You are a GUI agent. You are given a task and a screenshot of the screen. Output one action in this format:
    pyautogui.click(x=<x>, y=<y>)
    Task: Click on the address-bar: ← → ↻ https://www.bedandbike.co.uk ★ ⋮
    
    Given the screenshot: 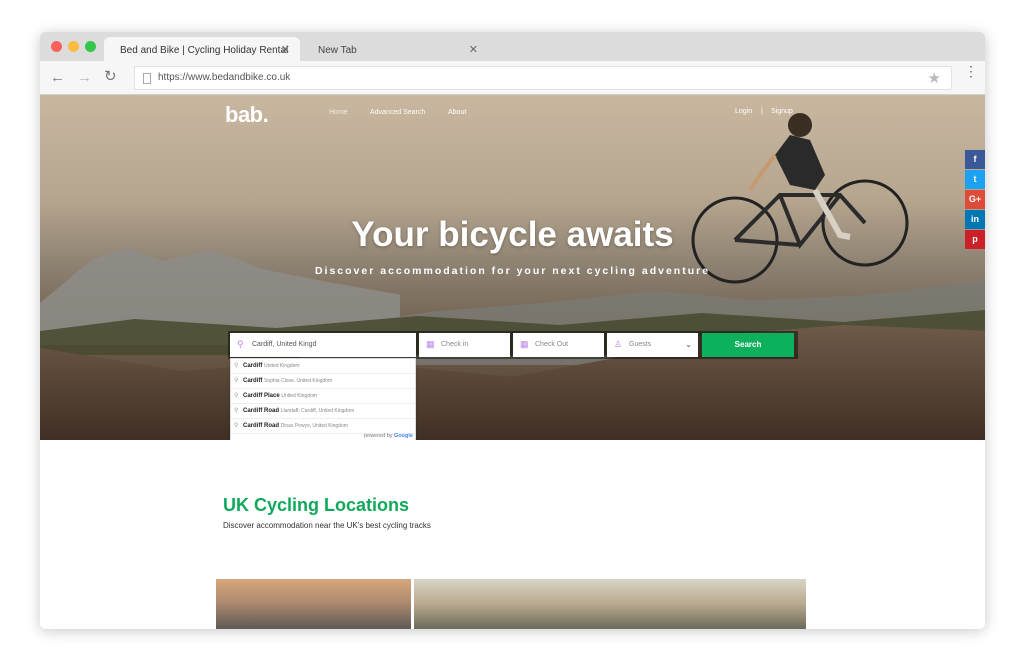 What is the action you would take?
    pyautogui.click(x=512, y=78)
    